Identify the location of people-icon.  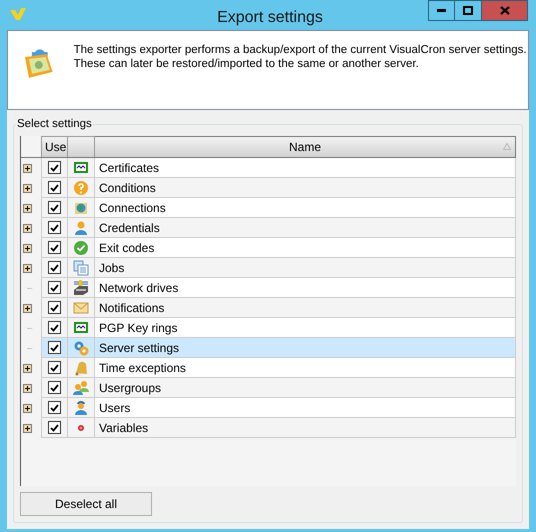
(81, 388).